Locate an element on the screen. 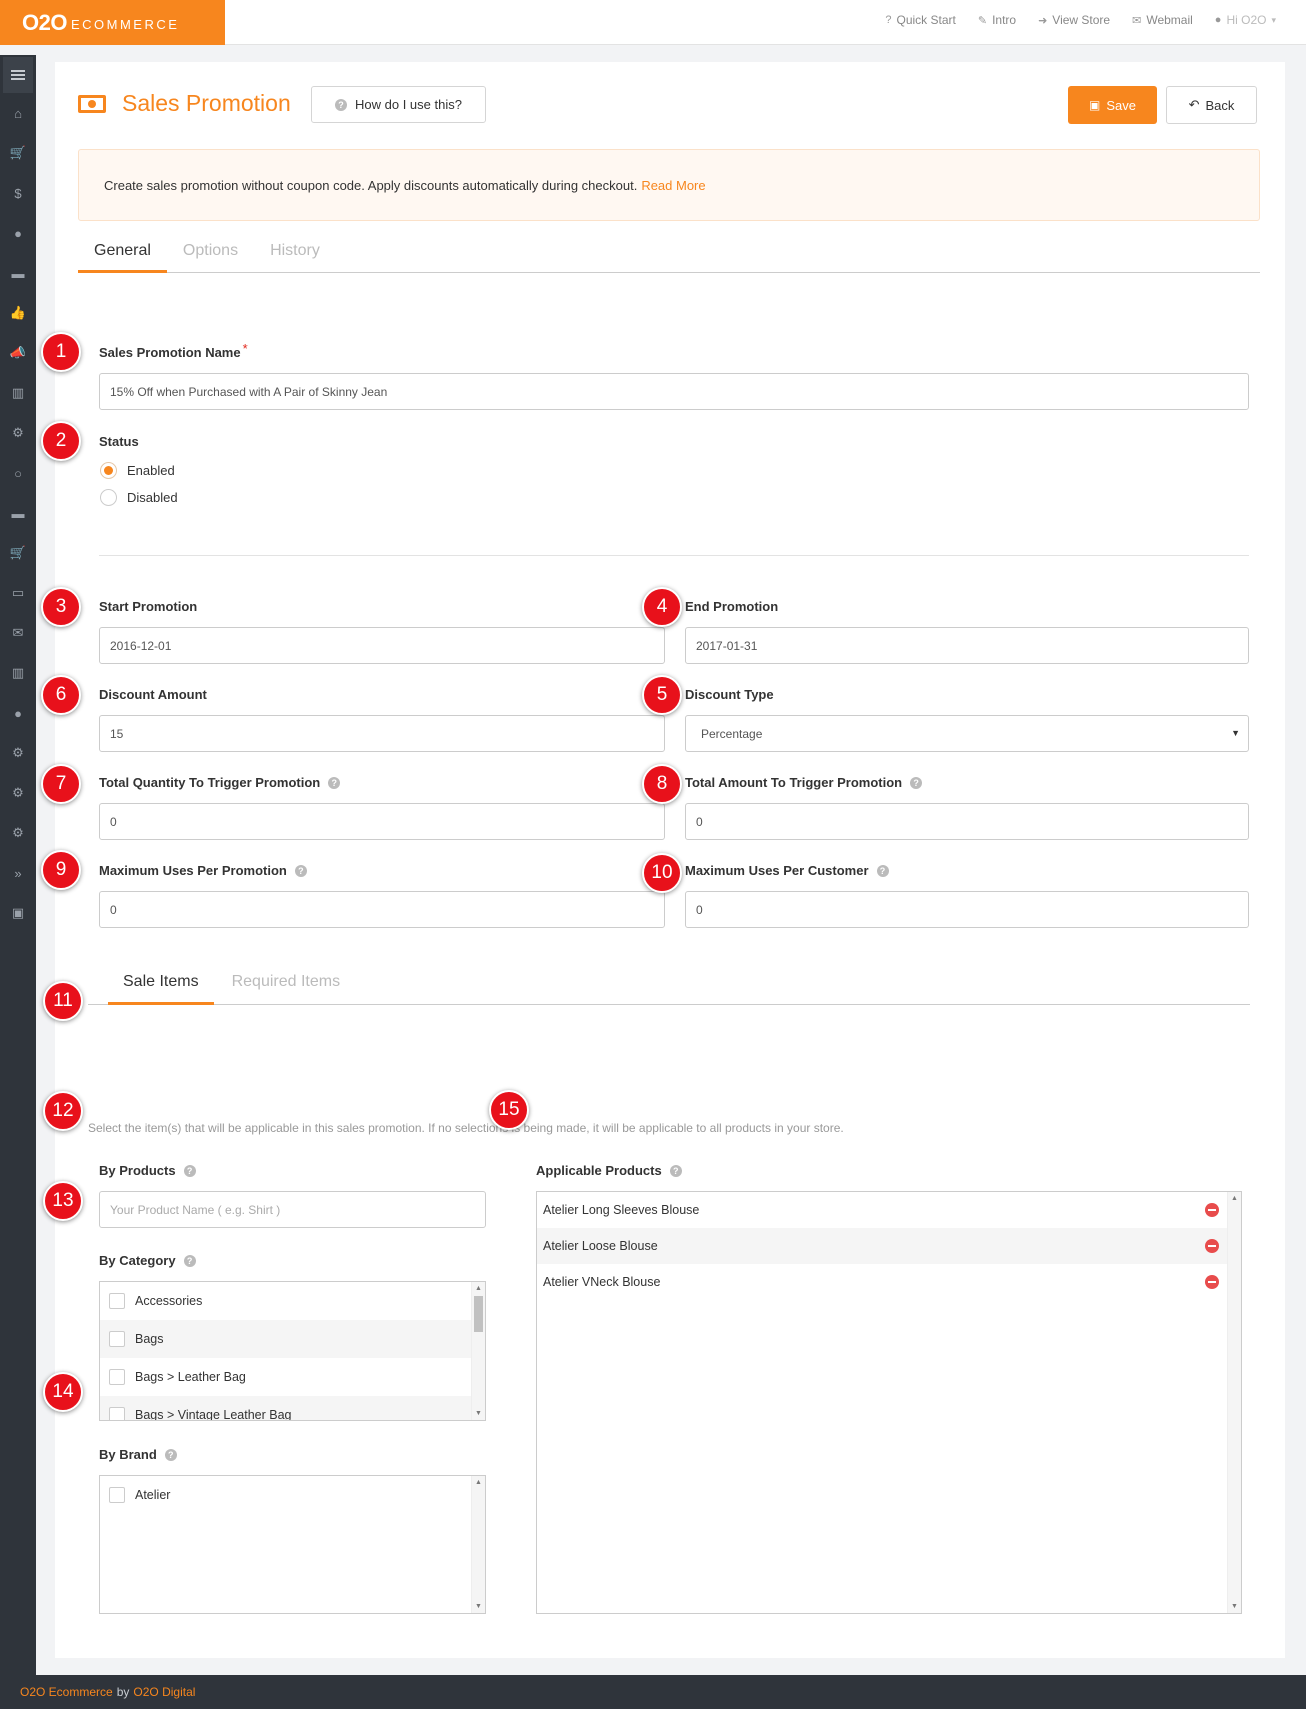 The image size is (1306, 1709). tab-options: Options is located at coordinates (210, 252).